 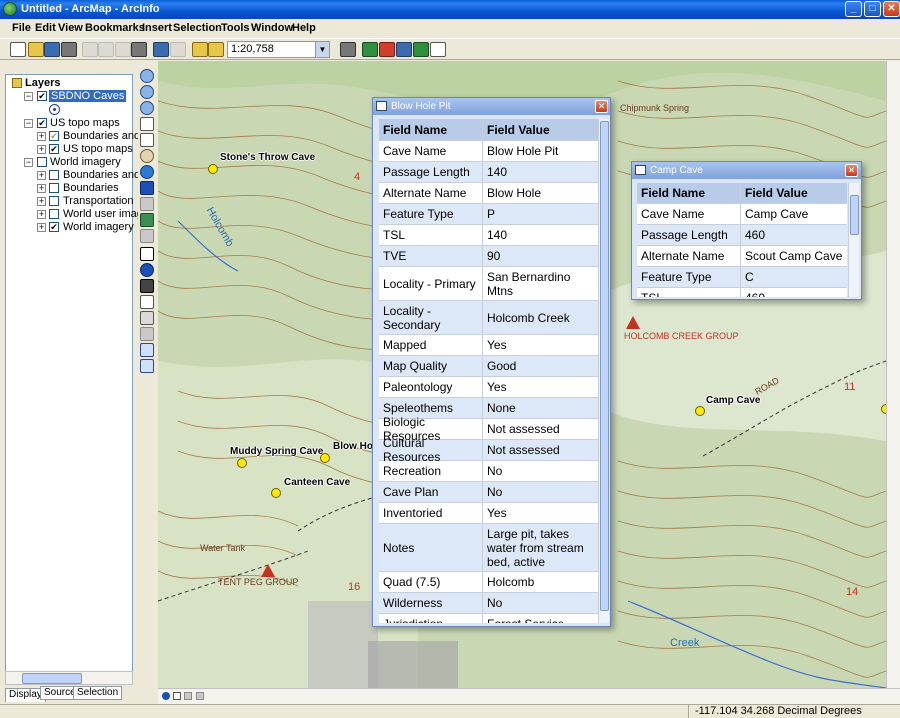 What do you see at coordinates (147, 334) in the screenshot?
I see `hyperlink-icon` at bounding box center [147, 334].